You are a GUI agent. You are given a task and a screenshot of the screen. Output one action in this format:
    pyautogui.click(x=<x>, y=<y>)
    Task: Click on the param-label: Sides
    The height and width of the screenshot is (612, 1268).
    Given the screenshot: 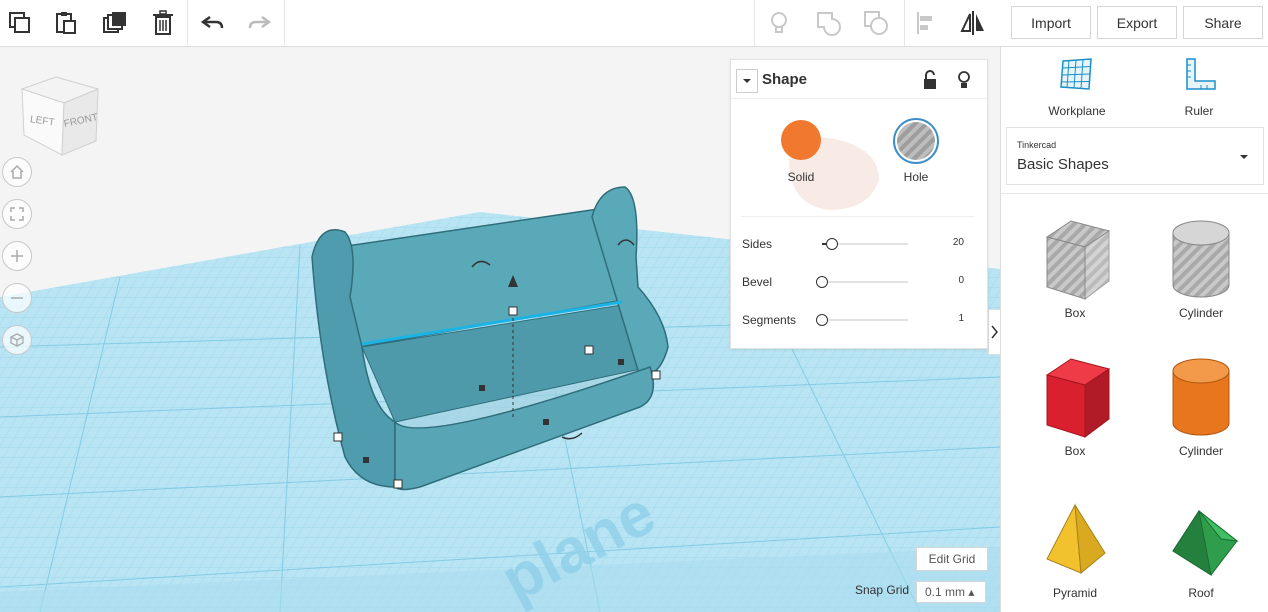 What is the action you would take?
    pyautogui.click(x=757, y=244)
    